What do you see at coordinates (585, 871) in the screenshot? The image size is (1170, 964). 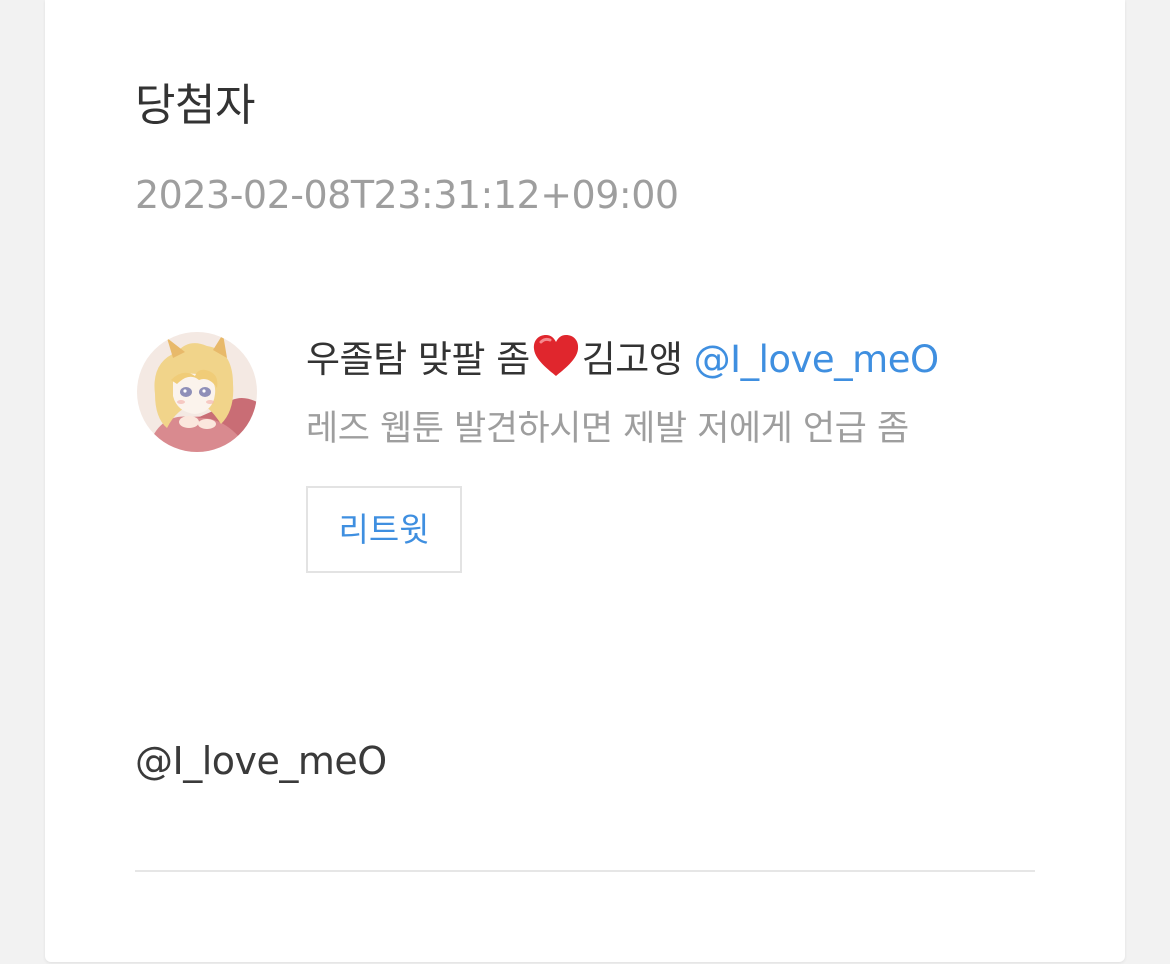 I see `divider` at bounding box center [585, 871].